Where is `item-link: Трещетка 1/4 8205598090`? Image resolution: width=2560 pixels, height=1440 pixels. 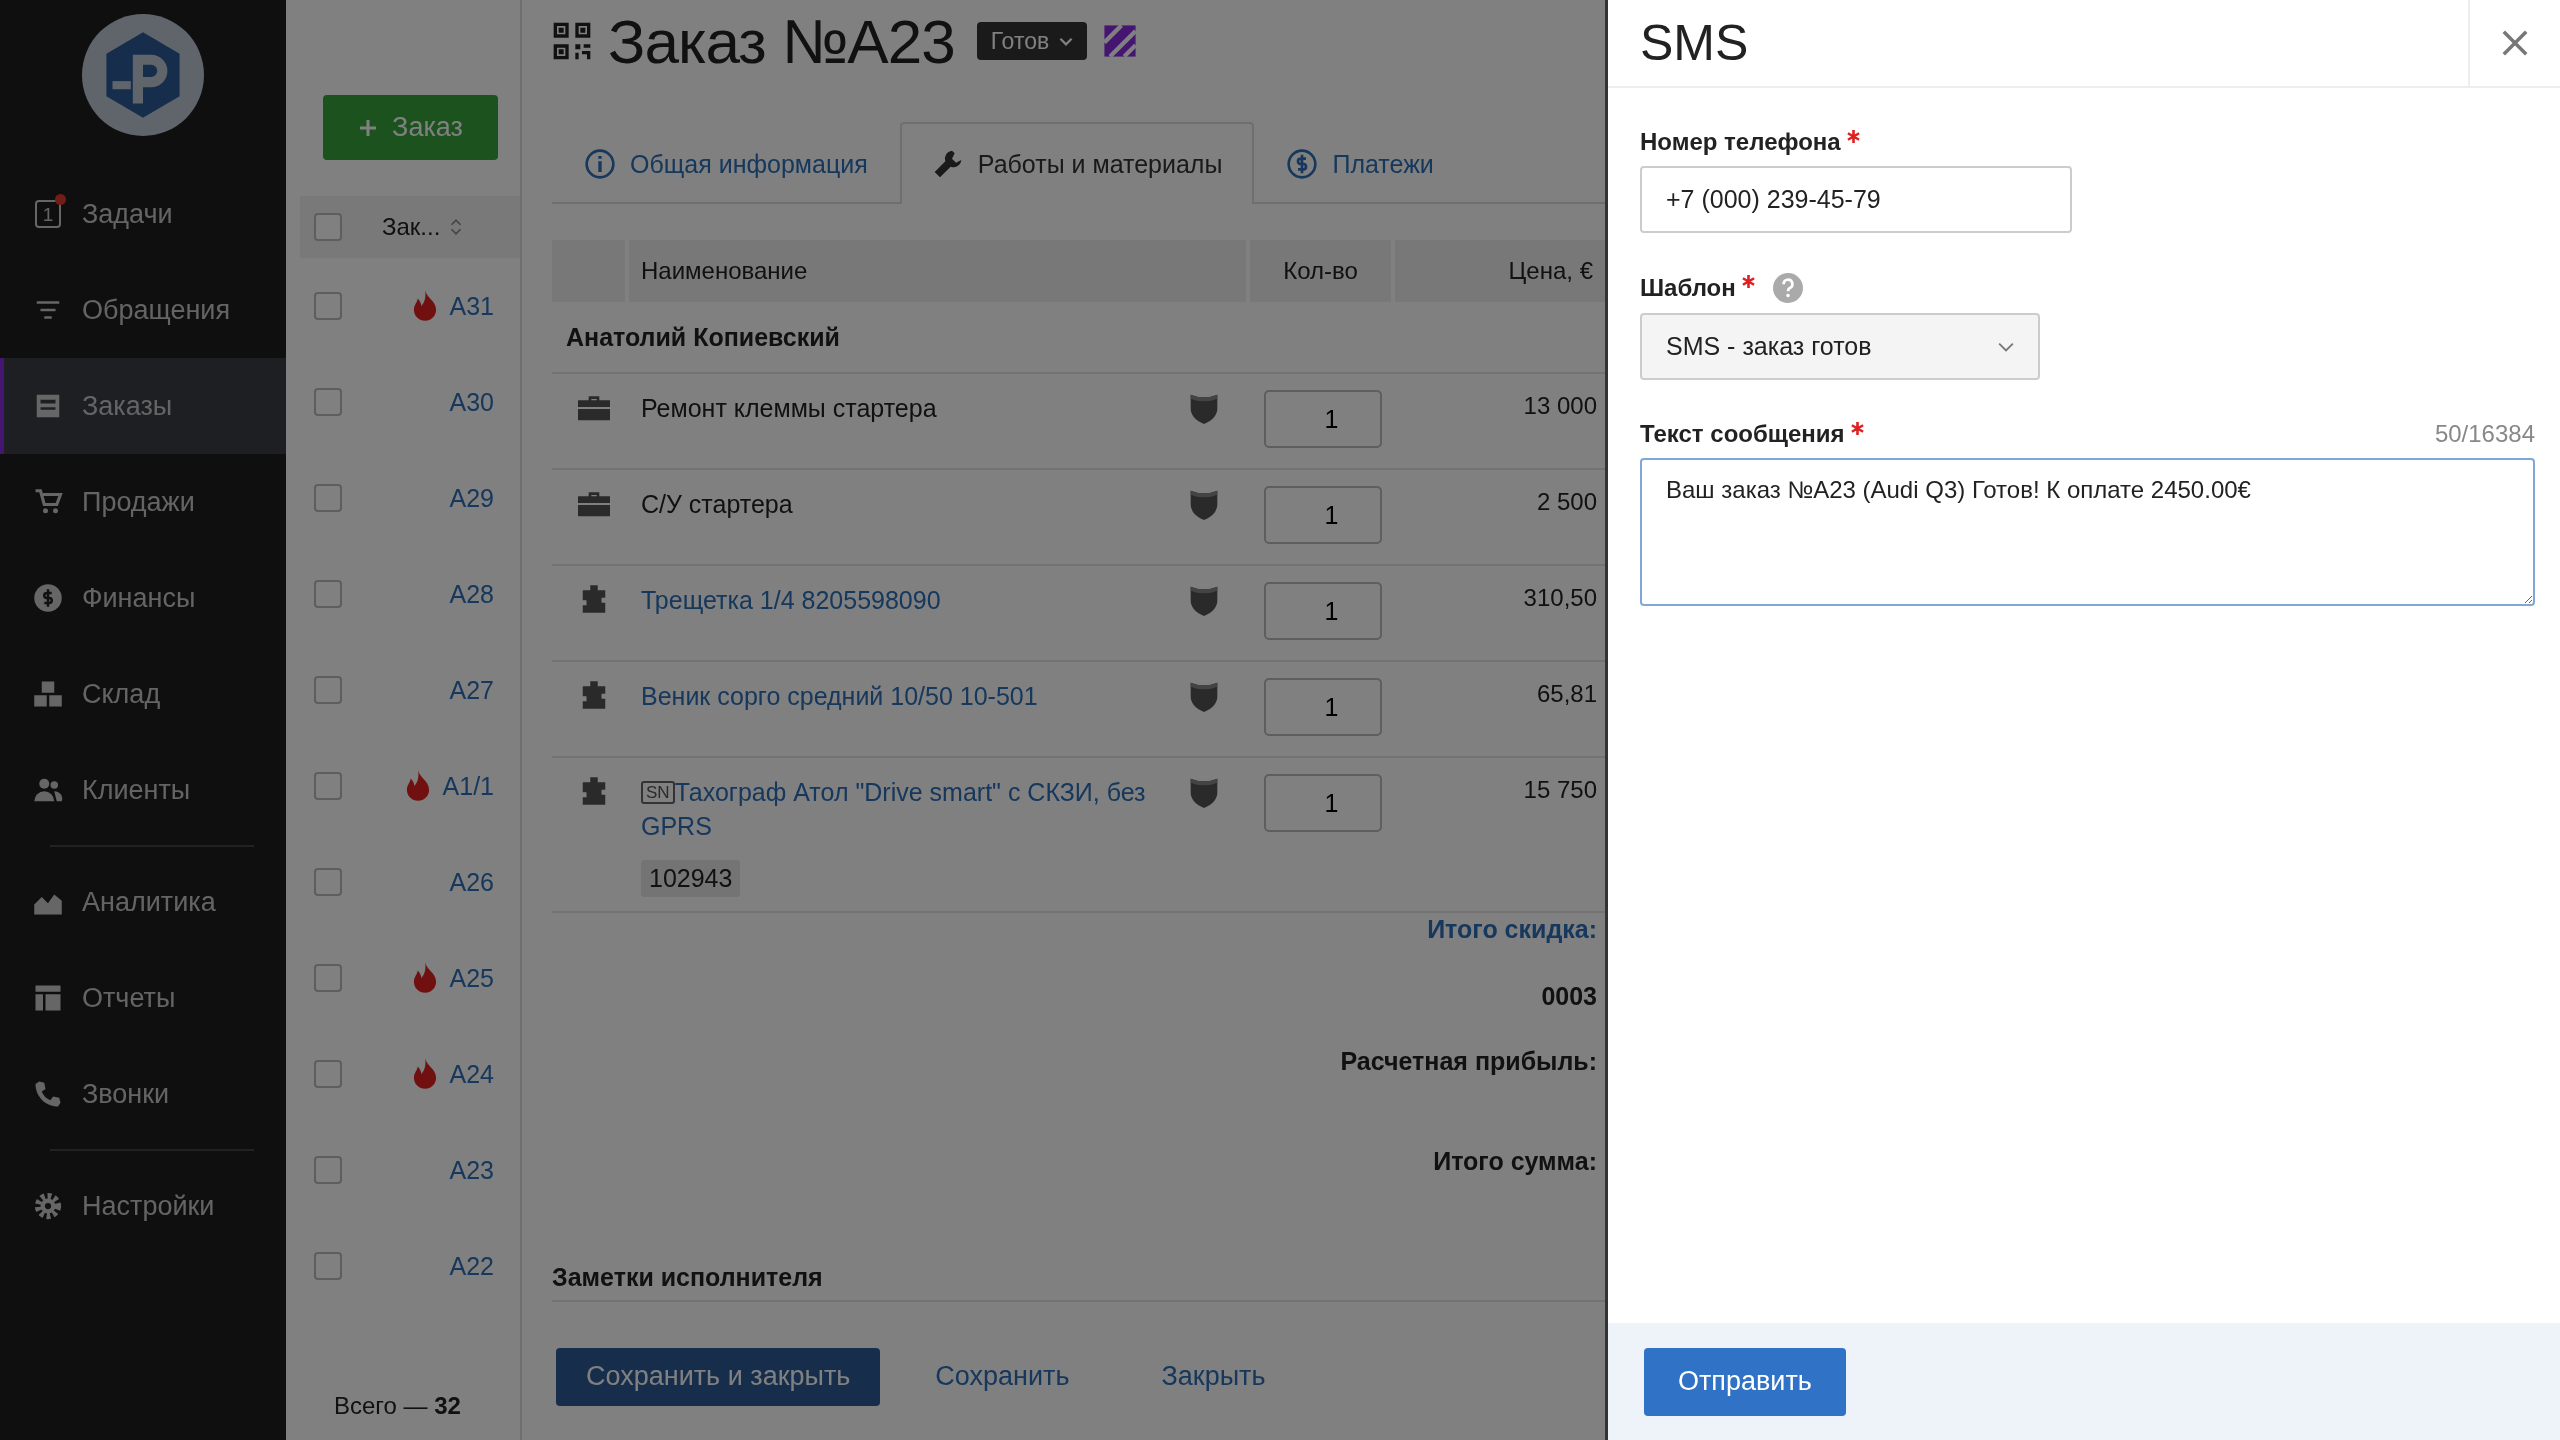 item-link: Трещетка 1/4 8205598090 is located at coordinates (791, 601).